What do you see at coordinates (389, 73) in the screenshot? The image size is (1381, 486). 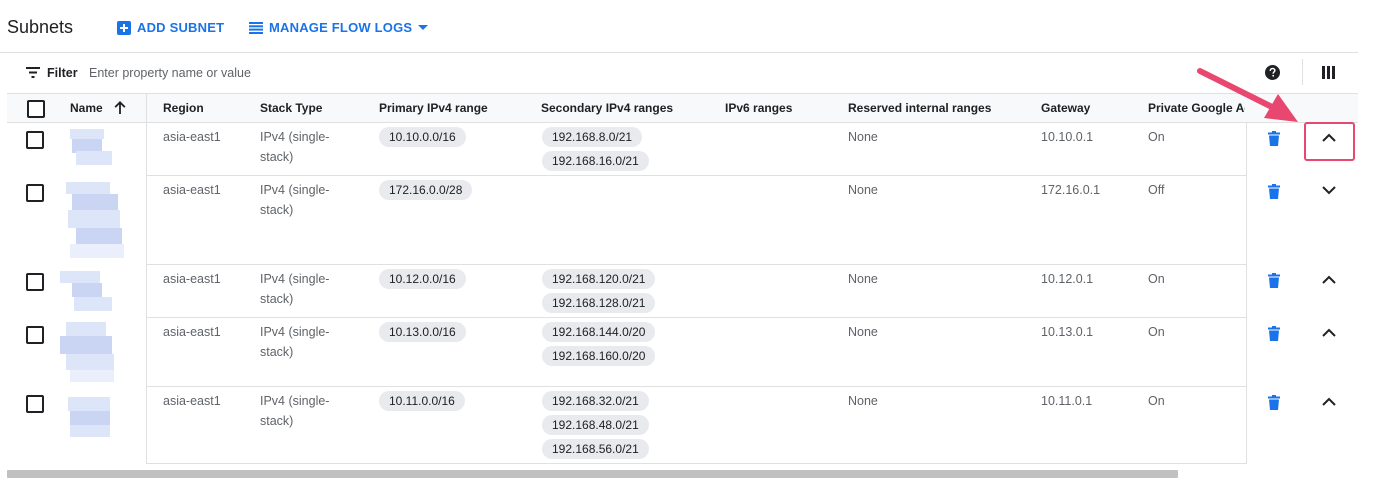 I see `filter-input` at bounding box center [389, 73].